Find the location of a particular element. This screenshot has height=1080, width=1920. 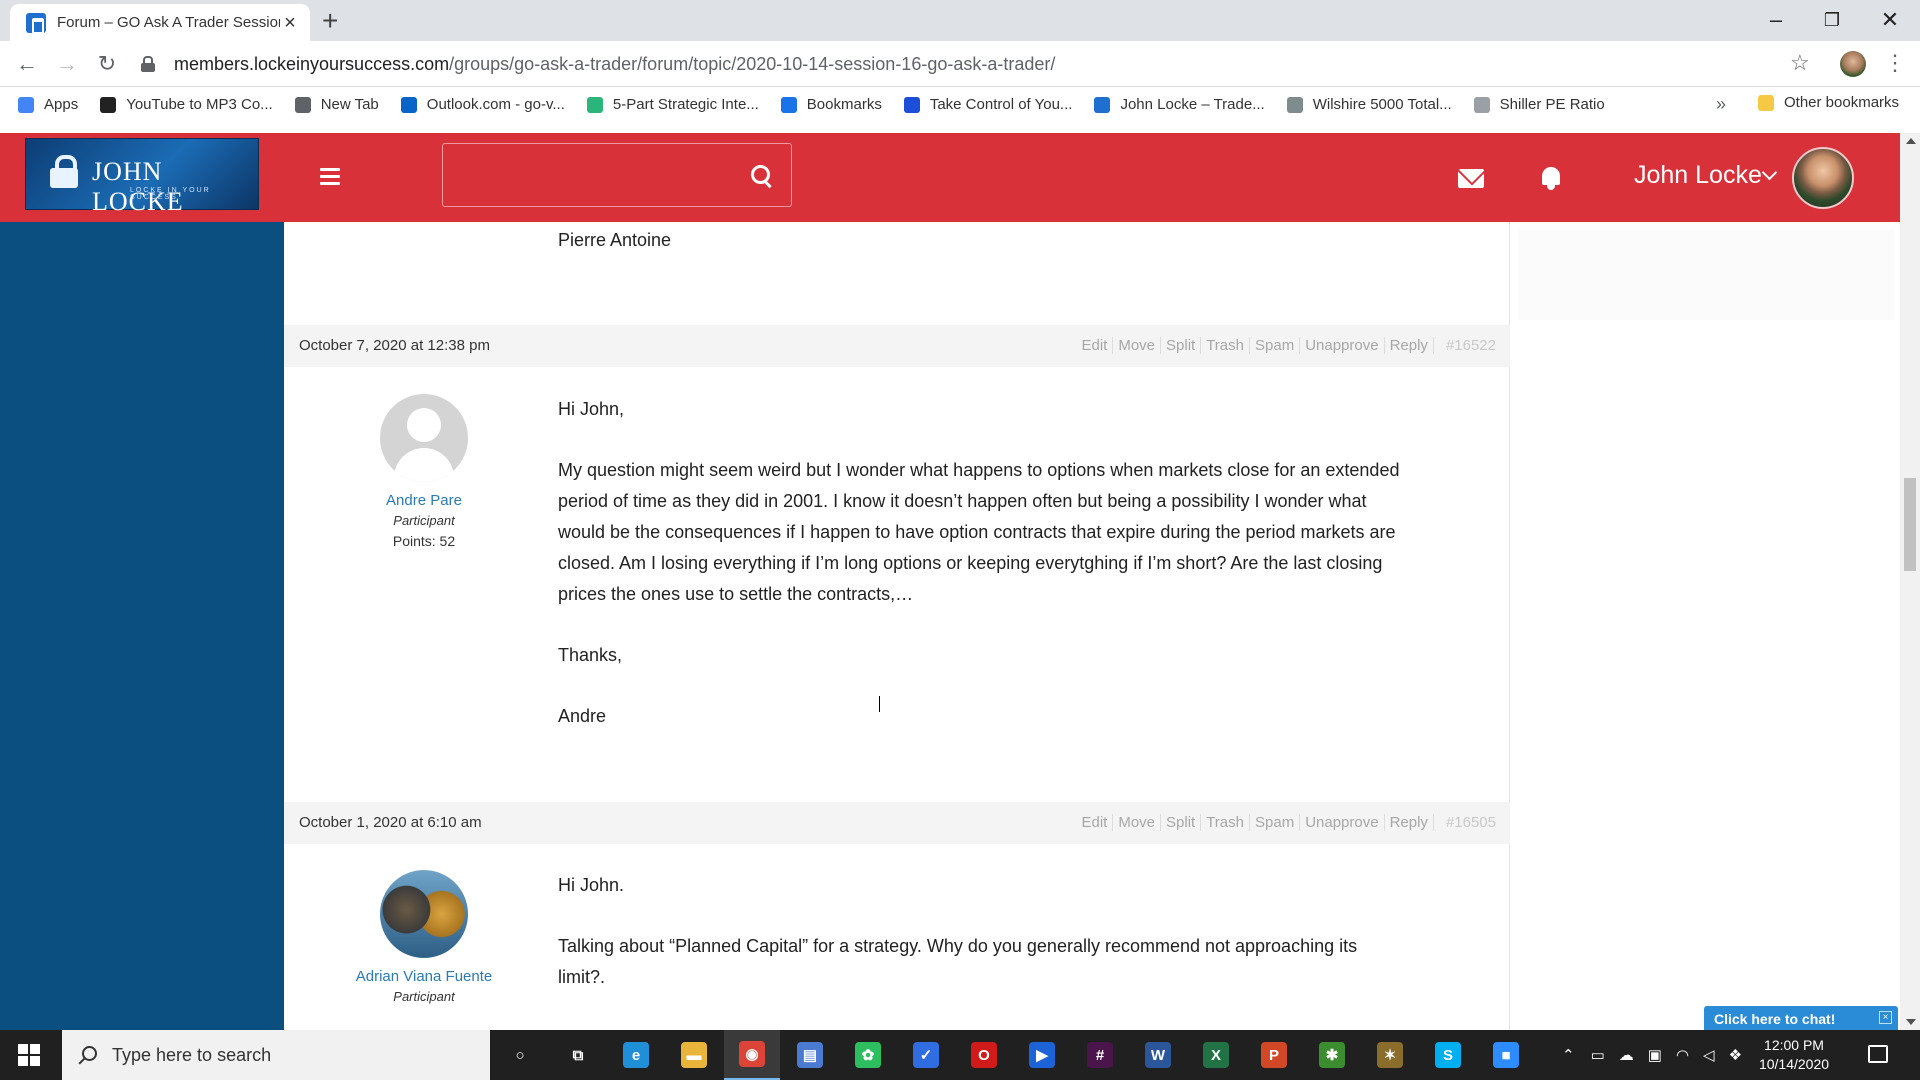

show-hidden-icons-chevron-icon: ⌃ is located at coordinates (1568, 1055).